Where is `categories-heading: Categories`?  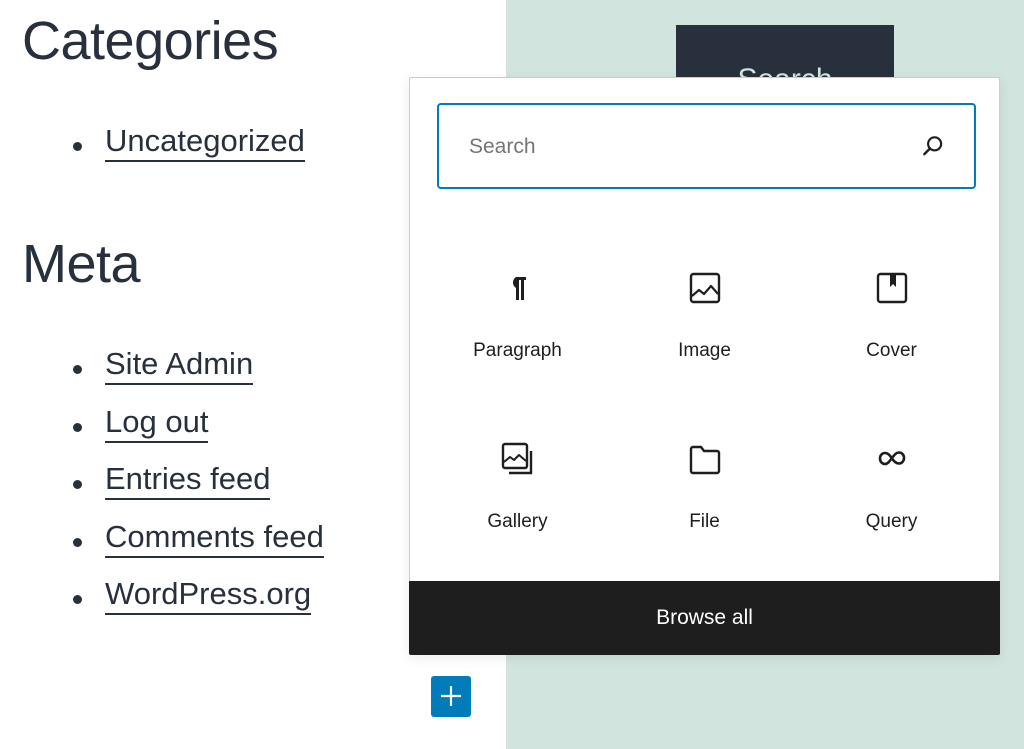 categories-heading: Categories is located at coordinates (150, 41).